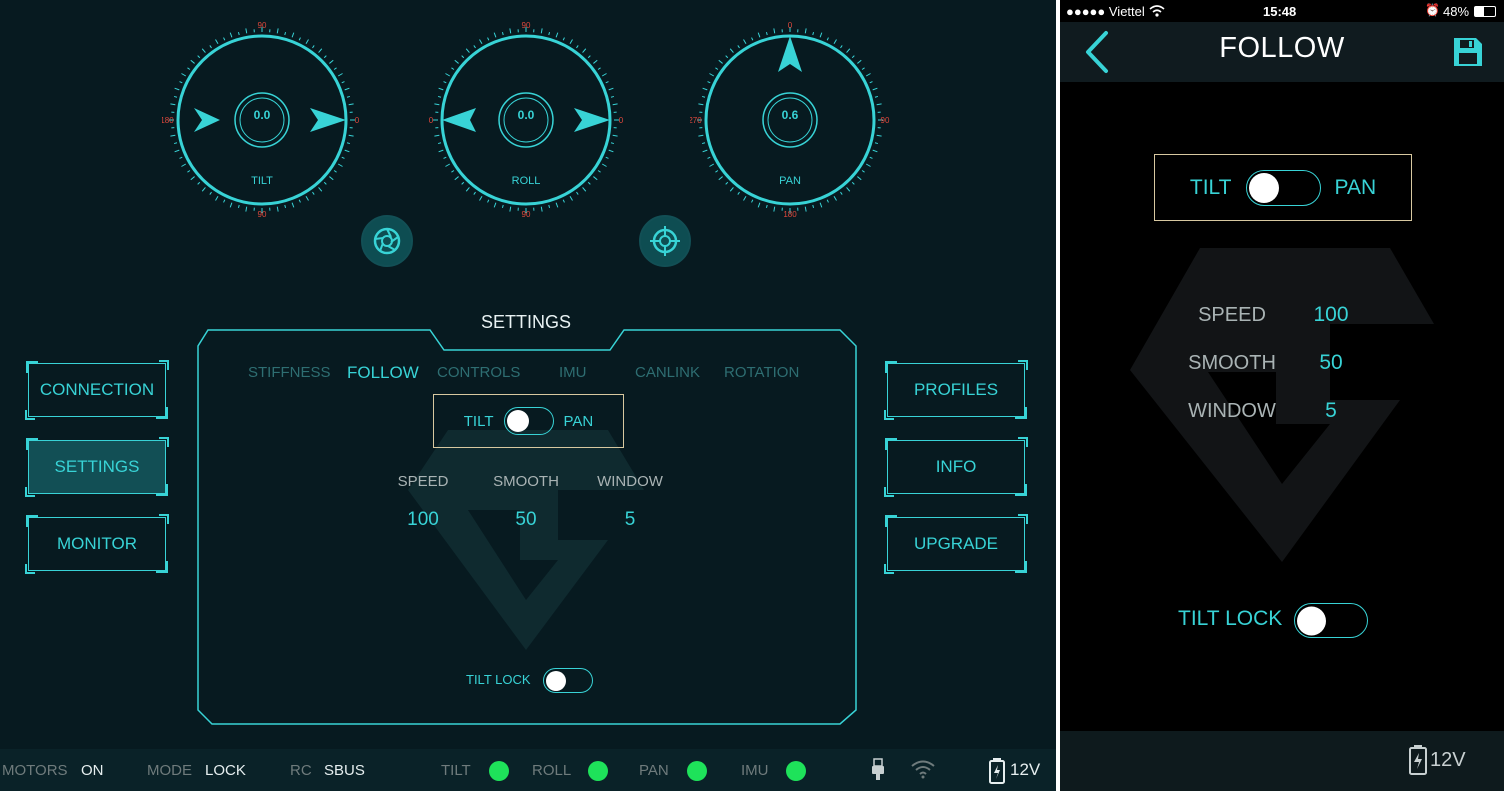 The width and height of the screenshot is (1504, 791). Describe the element at coordinates (573, 372) in the screenshot. I see `tab-imu: IMU` at that location.